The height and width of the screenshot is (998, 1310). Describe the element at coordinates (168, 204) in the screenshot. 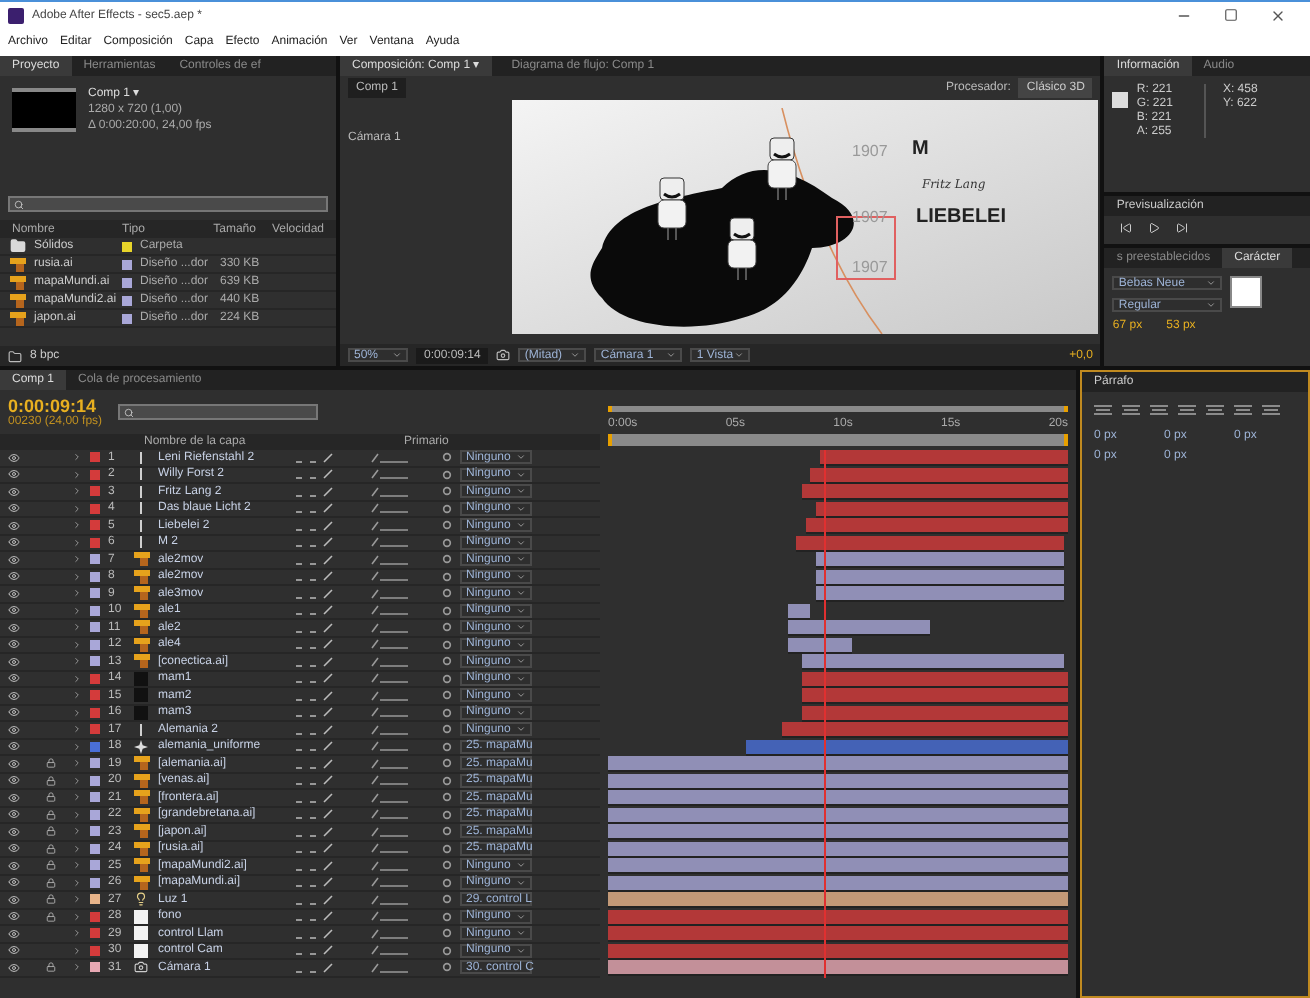

I see `search-field` at that location.